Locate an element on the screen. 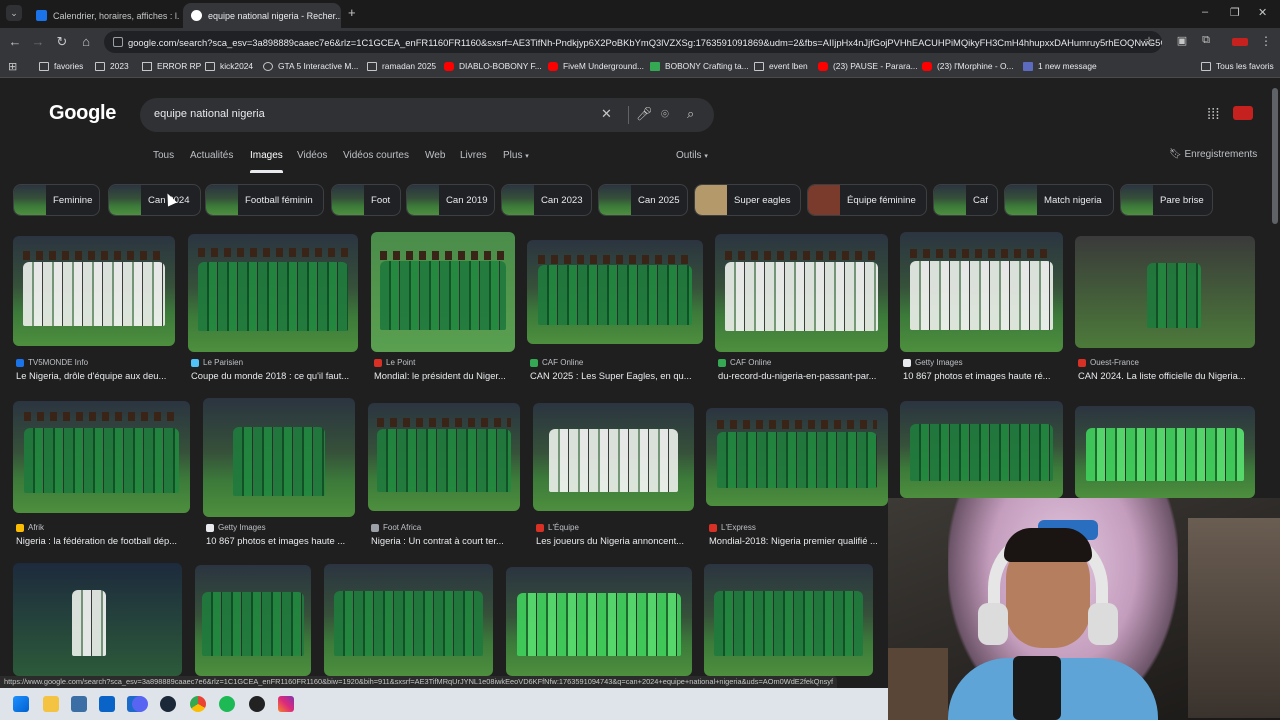 The image size is (1280, 720). apps-grid-icon: ⊞ is located at coordinates (12, 66).